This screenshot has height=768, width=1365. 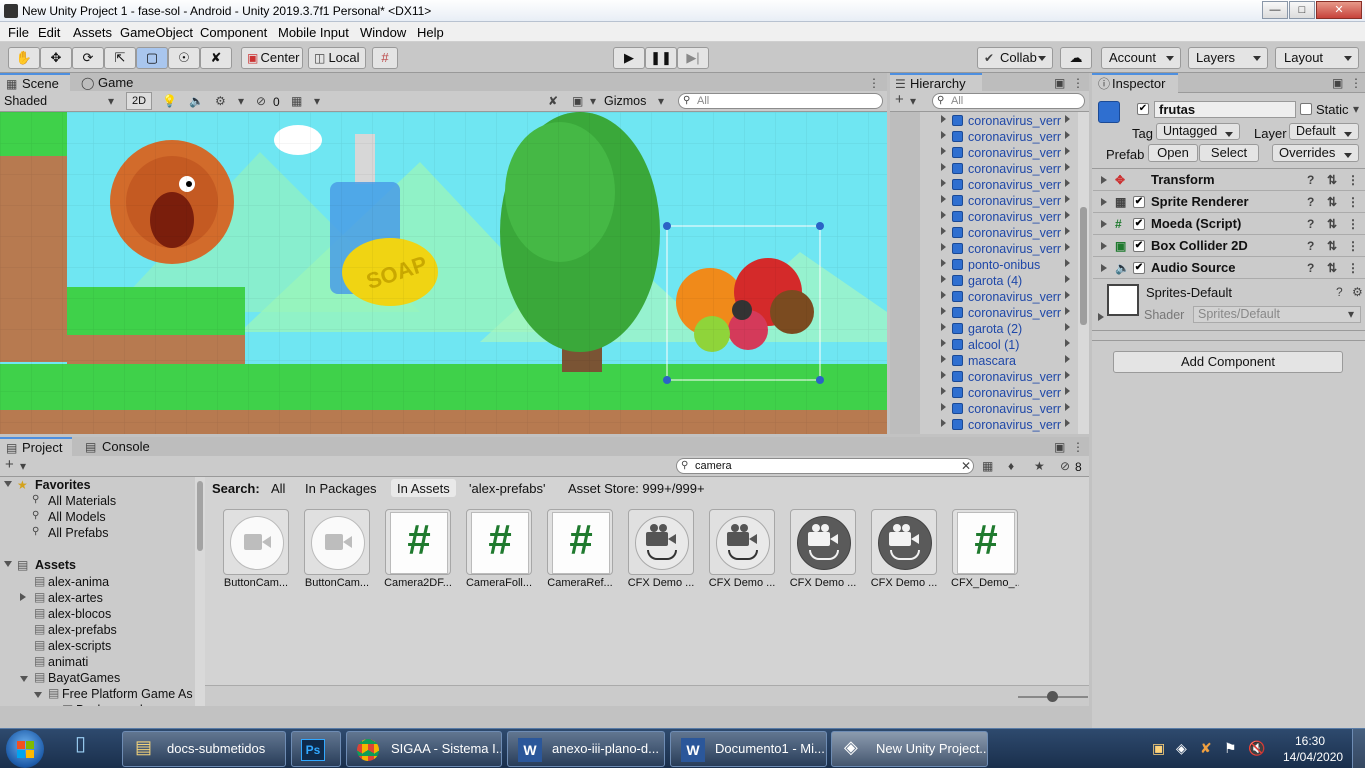 What do you see at coordinates (97, 646) in the screenshot?
I see `project-folder-item: ▤ alex-scripts` at bounding box center [97, 646].